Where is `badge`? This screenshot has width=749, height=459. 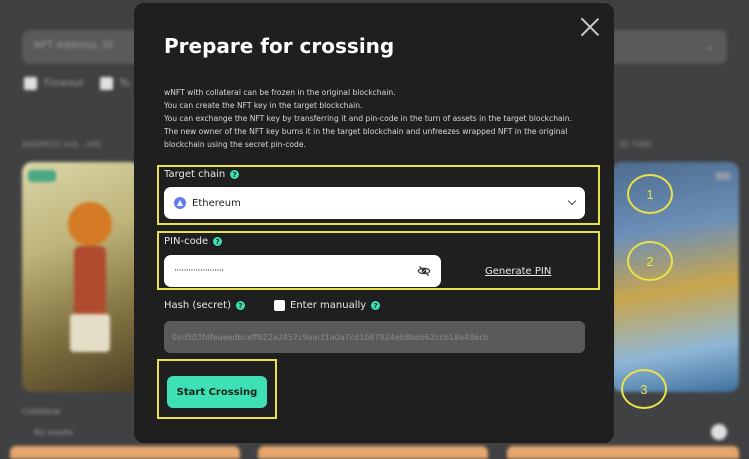 badge is located at coordinates (42, 176).